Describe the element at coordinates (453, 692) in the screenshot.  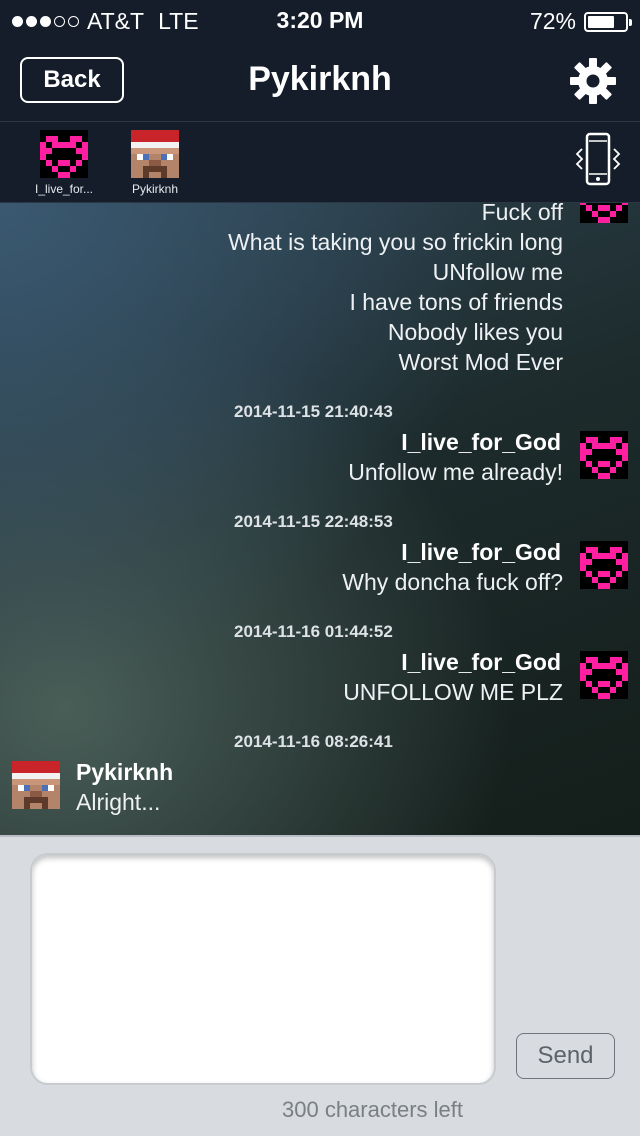
I see `message-text: UNFOLLOW ME PLZ` at that location.